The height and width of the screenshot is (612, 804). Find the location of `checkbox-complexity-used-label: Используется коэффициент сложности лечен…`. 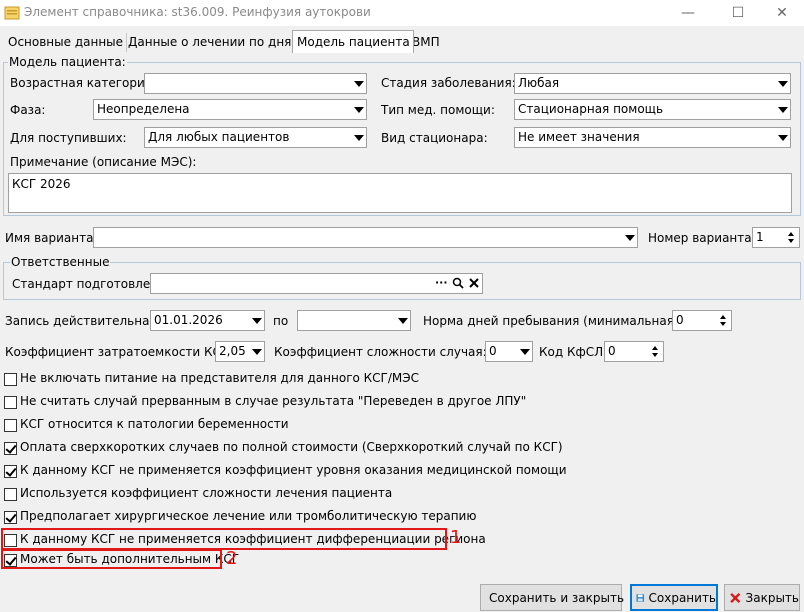

checkbox-complexity-used-label: Используется коэффициент сложности лечен… is located at coordinates (206, 493).